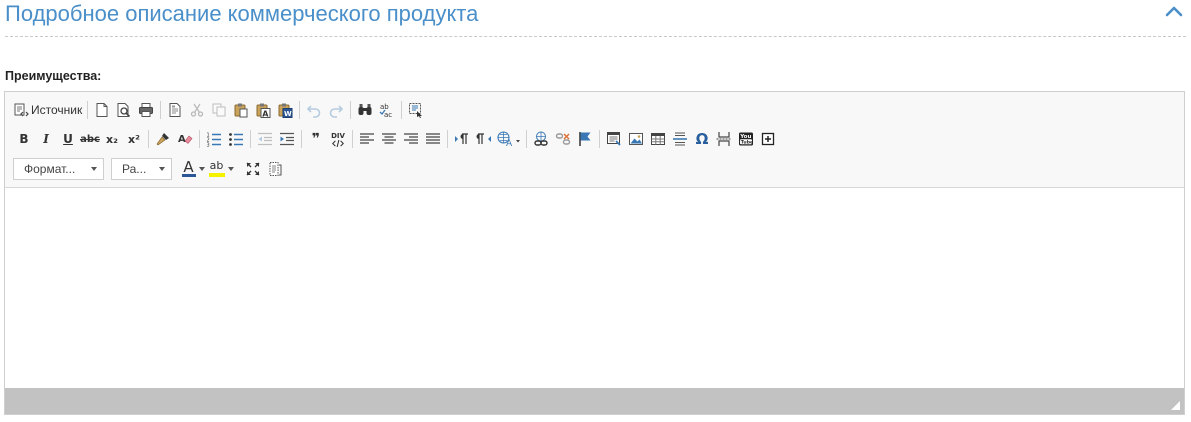 This screenshot has width=1191, height=422. What do you see at coordinates (112, 139) in the screenshot?
I see `subscript-button: x₂` at bounding box center [112, 139].